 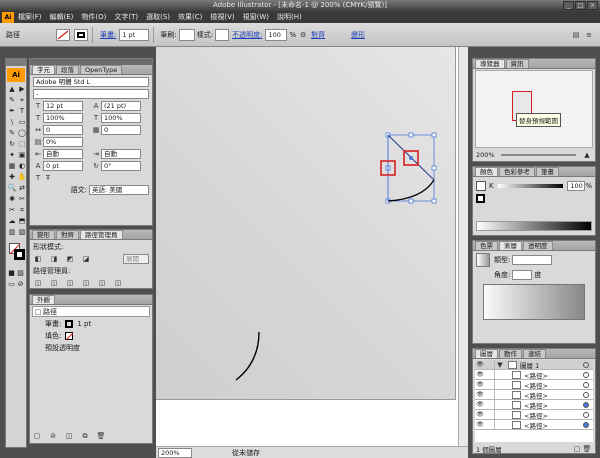 I want to click on zoom-tool-icon: 🔍, so click(x=12, y=188).